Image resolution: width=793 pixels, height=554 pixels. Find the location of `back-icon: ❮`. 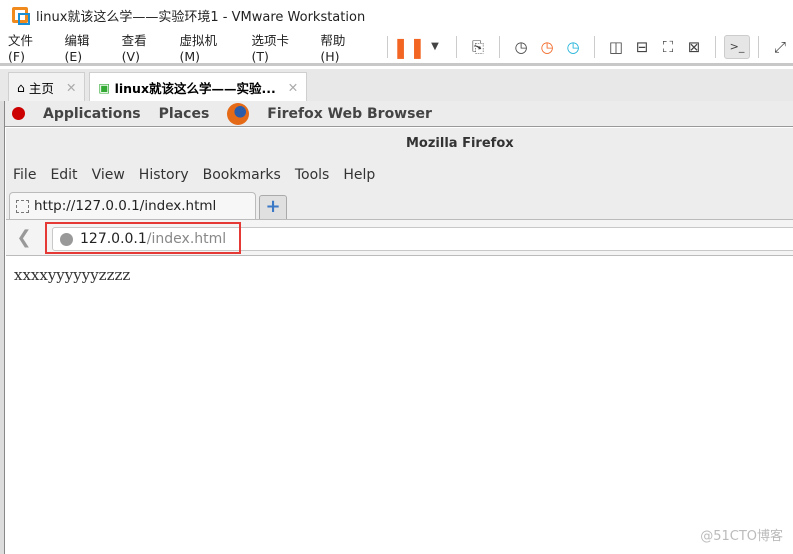

back-icon: ❮ is located at coordinates (24, 237).